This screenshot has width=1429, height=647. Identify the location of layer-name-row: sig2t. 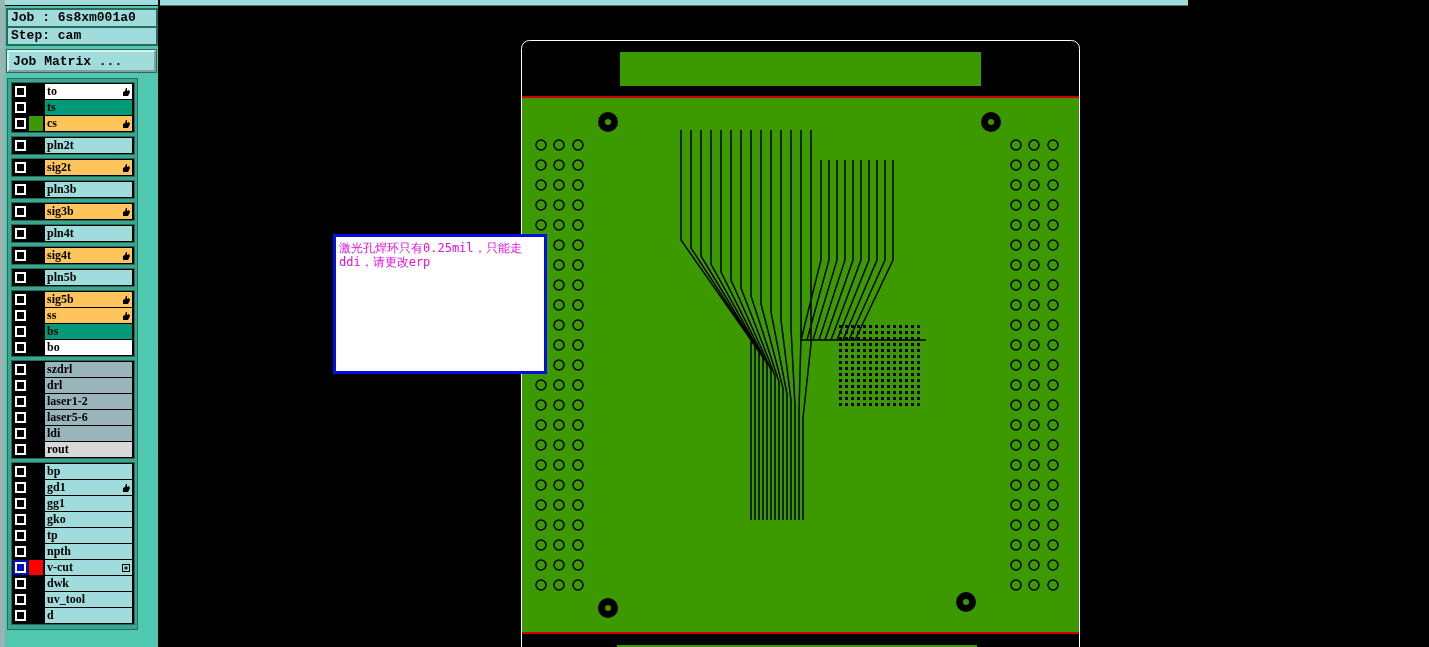
(88, 167).